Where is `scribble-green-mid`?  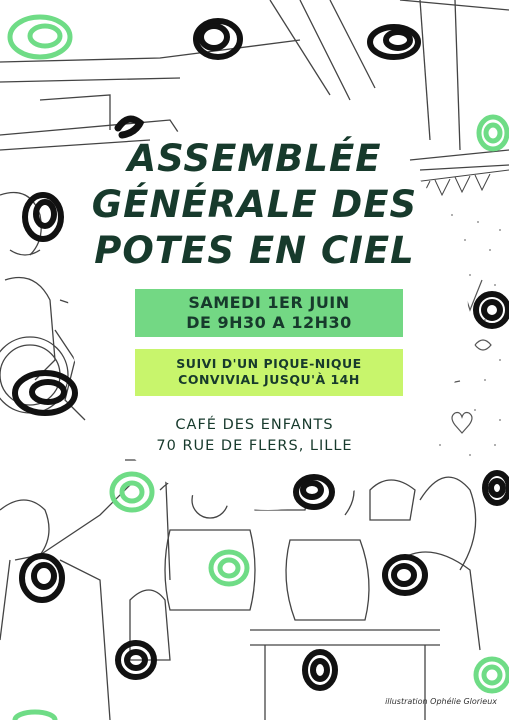 scribble-green-mid is located at coordinates (229, 568).